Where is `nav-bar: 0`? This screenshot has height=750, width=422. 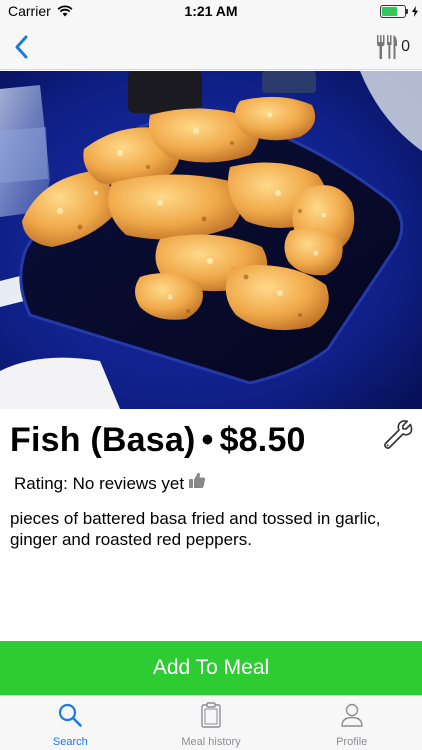
nav-bar: 0 is located at coordinates (211, 47).